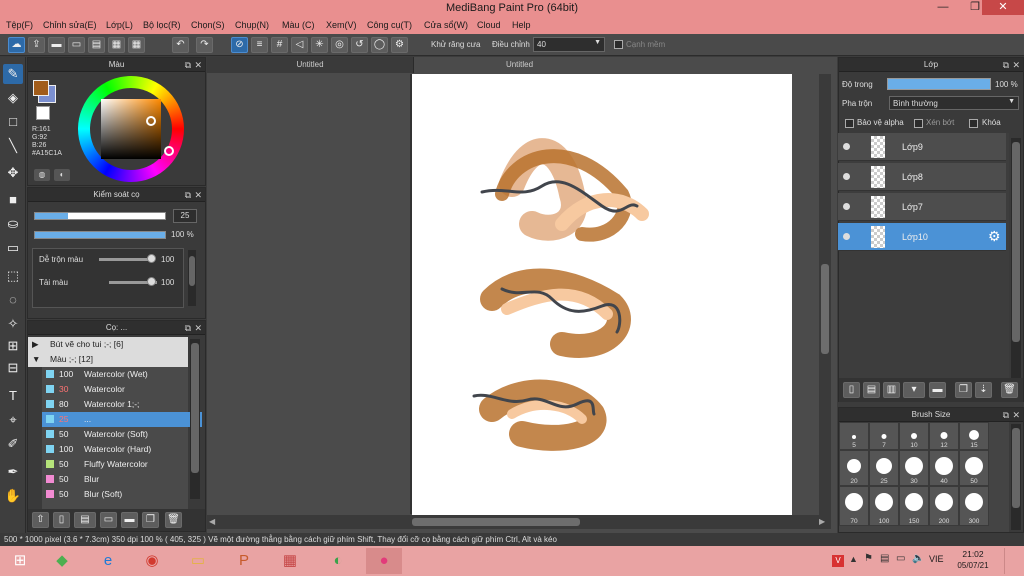 The image size is (1024, 576). What do you see at coordinates (13, 324) in the screenshot?
I see `magic-wand-icon: ✧` at bounding box center [13, 324].